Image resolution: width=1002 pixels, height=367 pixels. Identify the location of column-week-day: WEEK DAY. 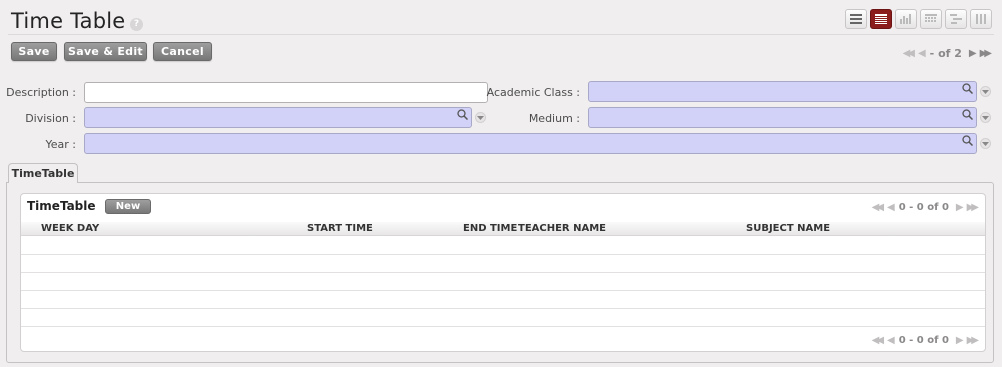
(70, 228).